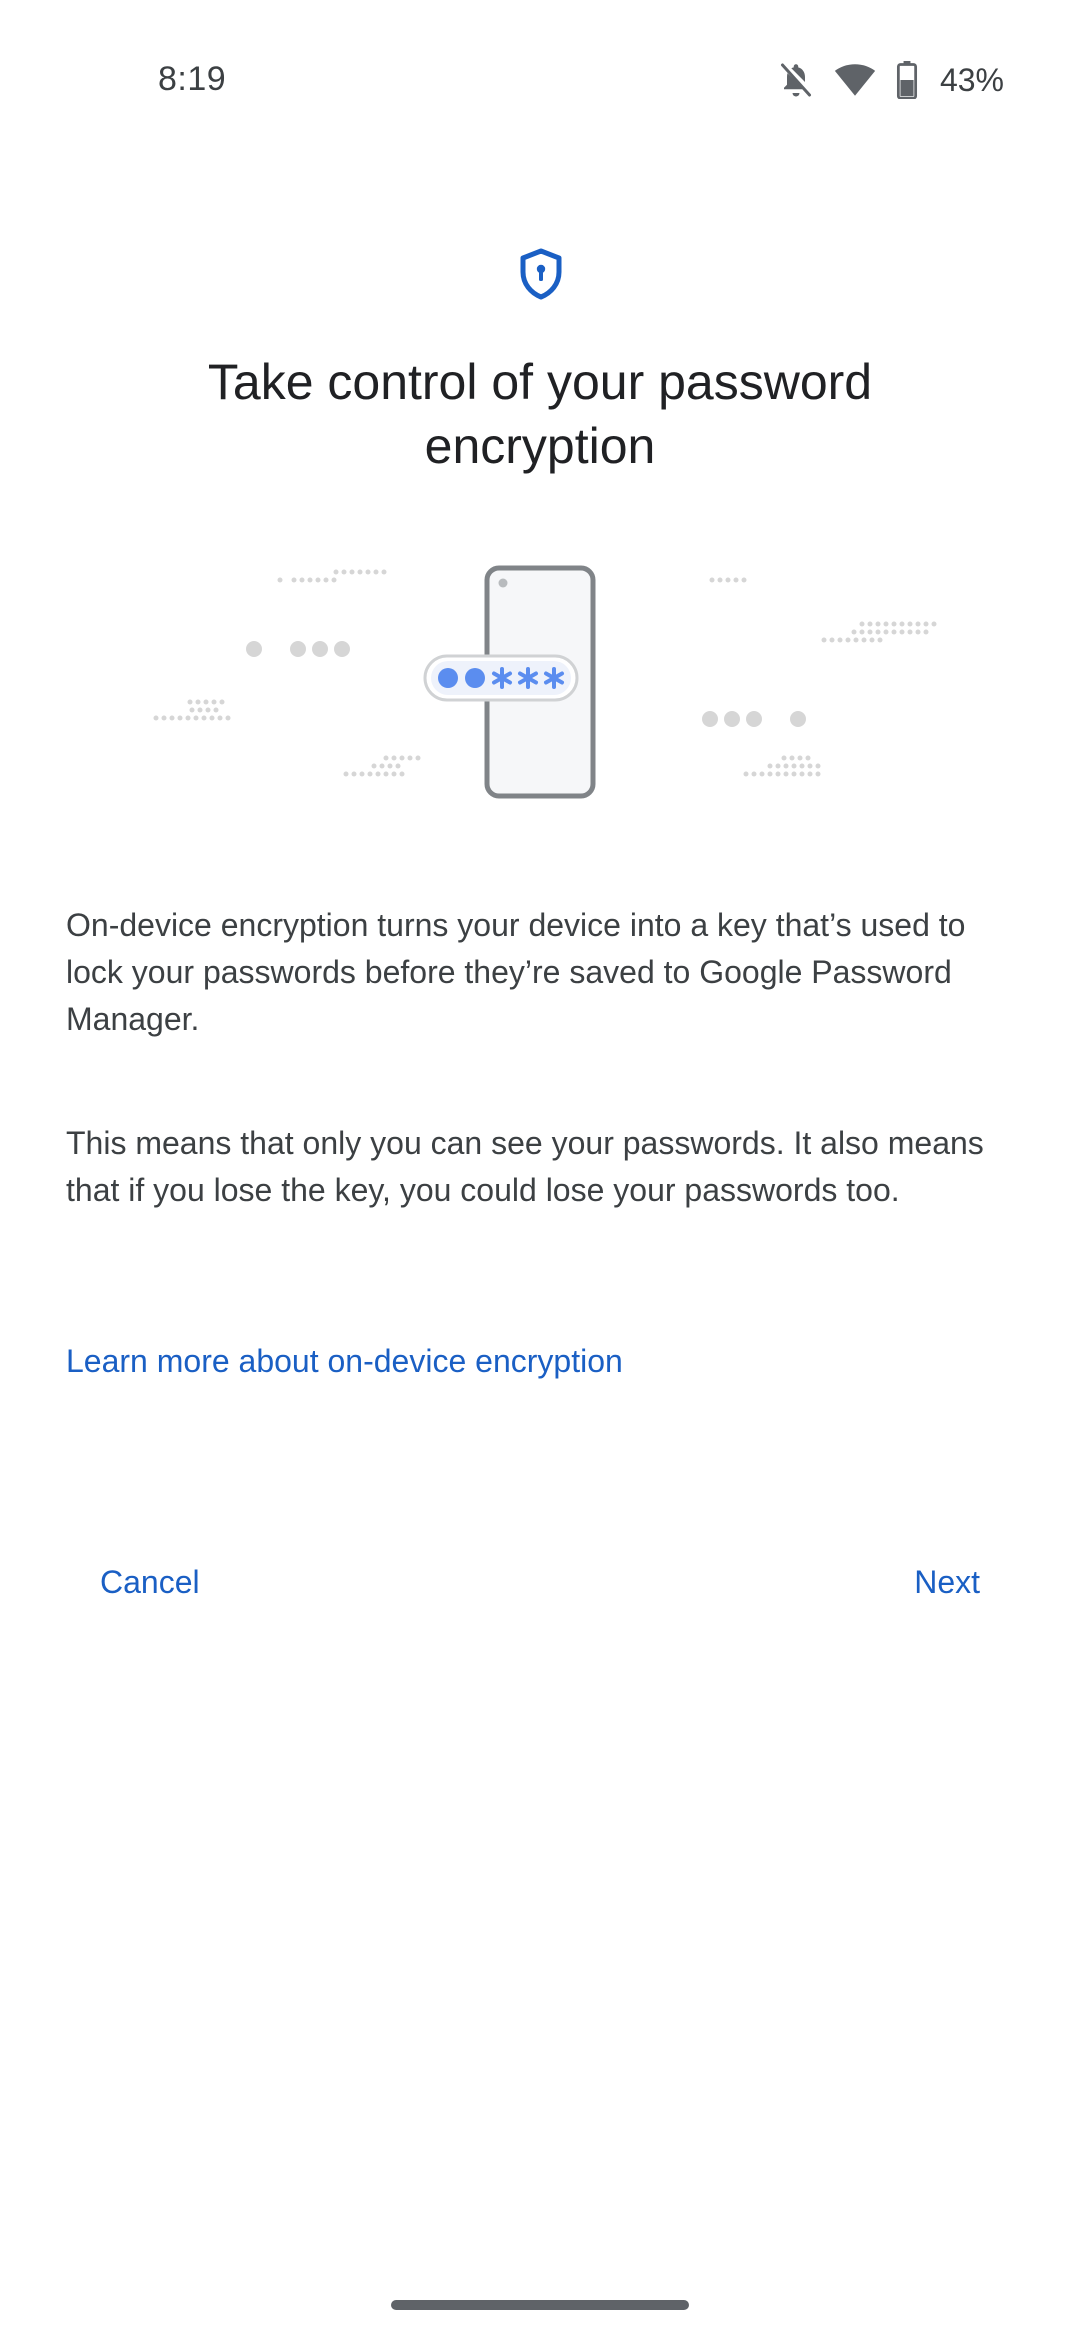 Image resolution: width=1080 pixels, height=2340 pixels. I want to click on home-gesture-bar, so click(540, 2305).